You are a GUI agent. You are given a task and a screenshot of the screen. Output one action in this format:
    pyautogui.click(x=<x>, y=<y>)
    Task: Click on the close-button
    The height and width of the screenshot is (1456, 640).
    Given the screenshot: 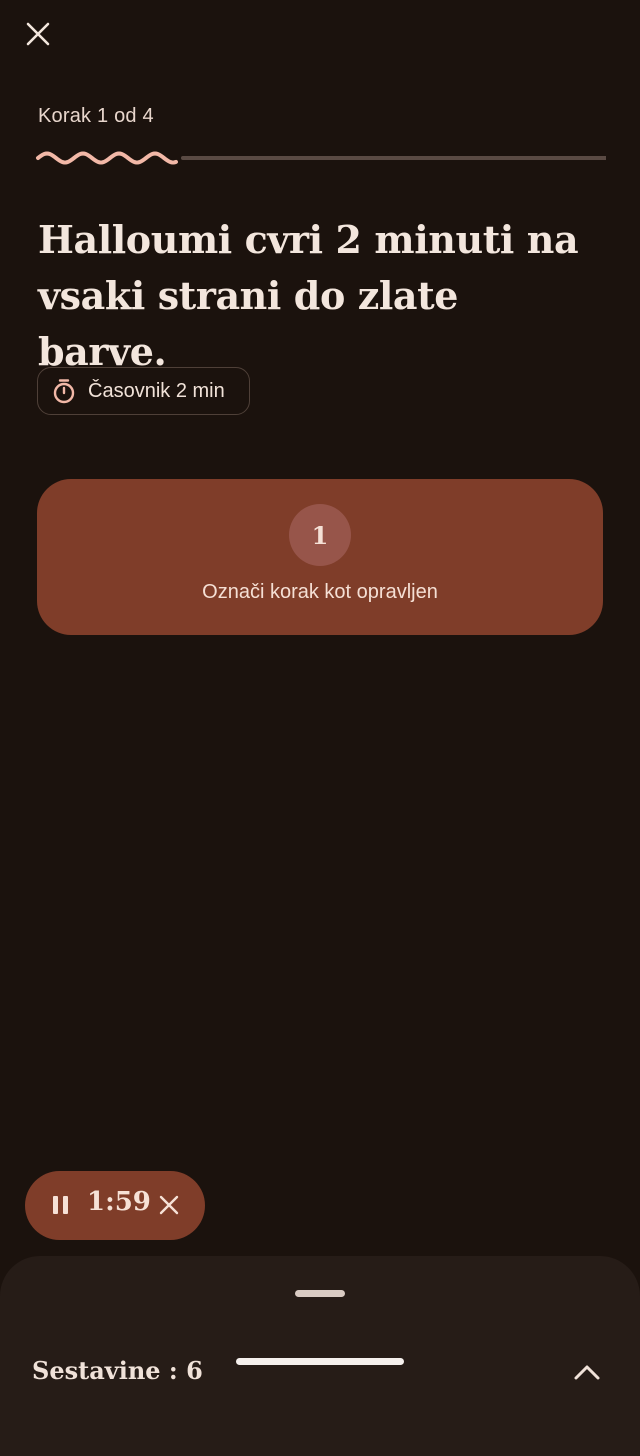 What is the action you would take?
    pyautogui.click(x=38, y=34)
    